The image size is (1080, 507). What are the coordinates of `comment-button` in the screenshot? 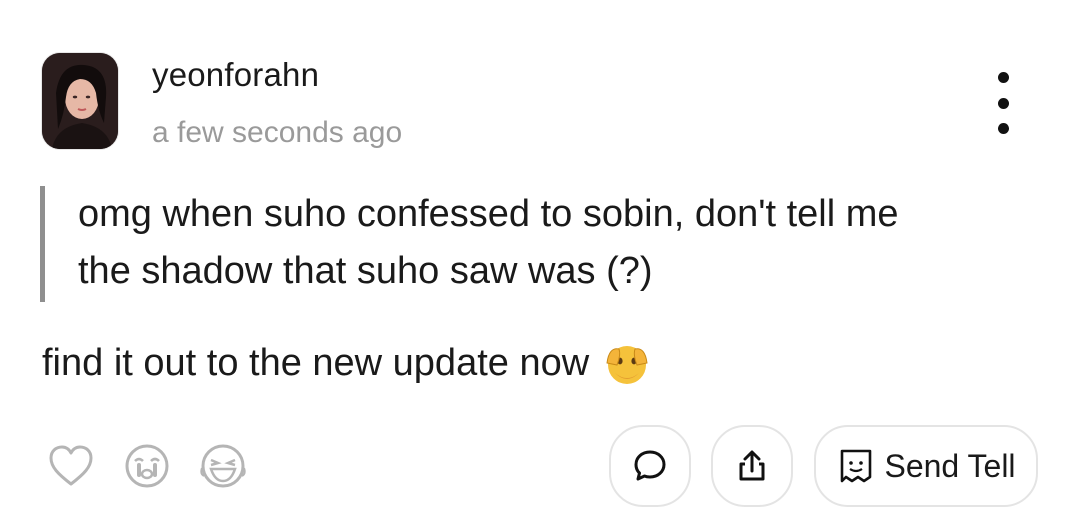 It's located at (650, 466).